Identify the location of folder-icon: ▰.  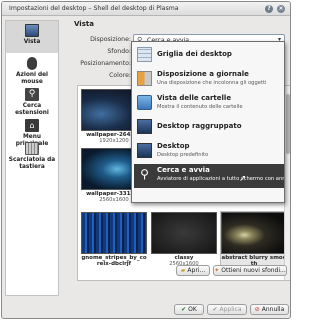
(183, 270).